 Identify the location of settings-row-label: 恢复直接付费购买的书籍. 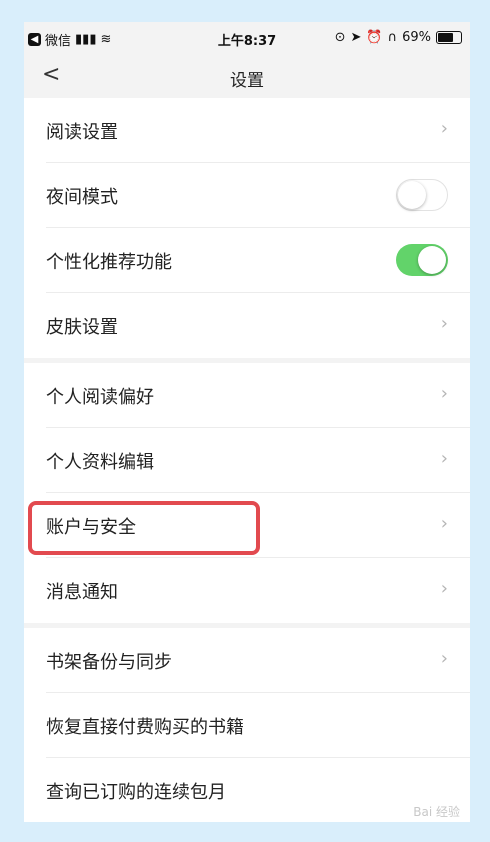
(145, 727).